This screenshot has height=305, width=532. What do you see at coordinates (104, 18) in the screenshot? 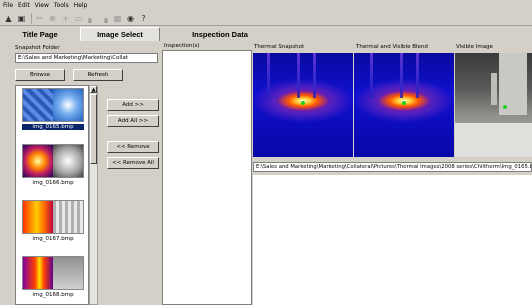
I see `histogram-icon: ▗` at bounding box center [104, 18].